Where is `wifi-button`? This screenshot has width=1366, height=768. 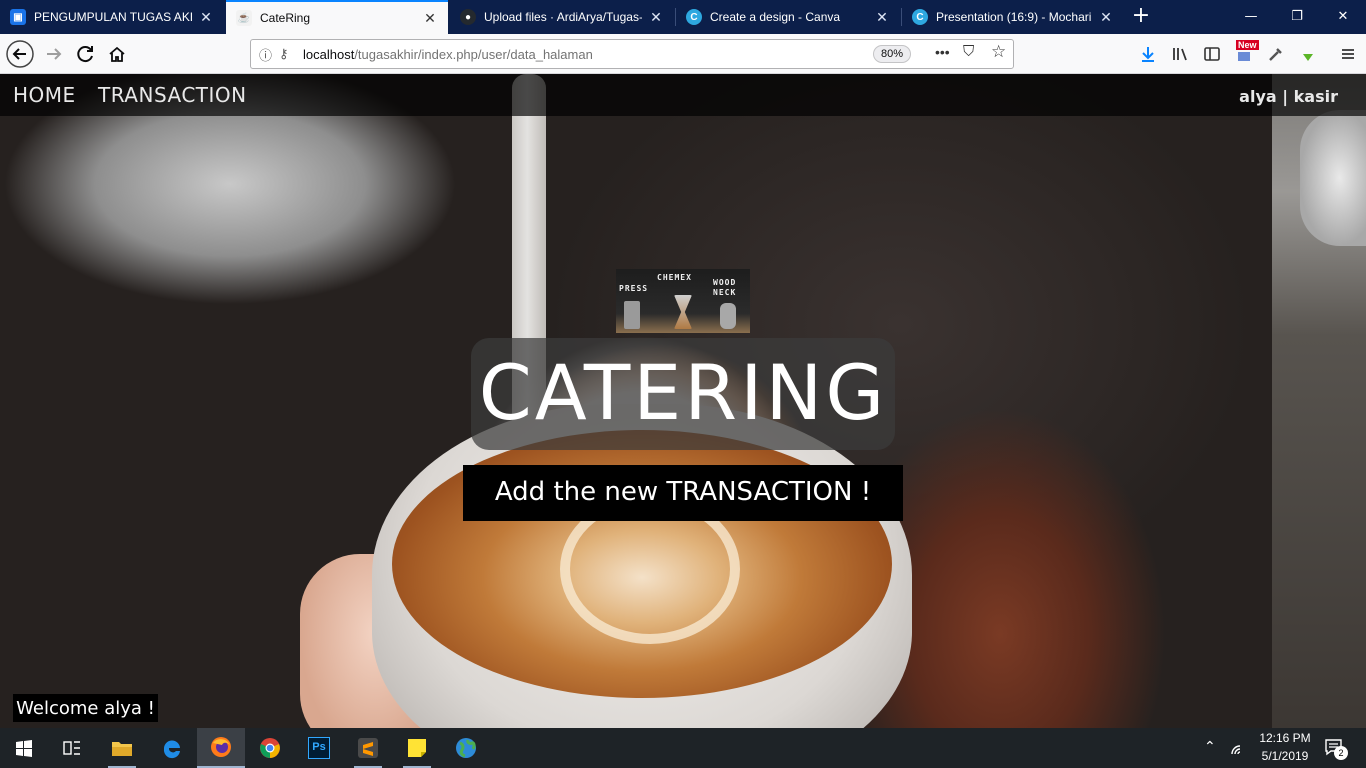
wifi-button is located at coordinates (1239, 750).